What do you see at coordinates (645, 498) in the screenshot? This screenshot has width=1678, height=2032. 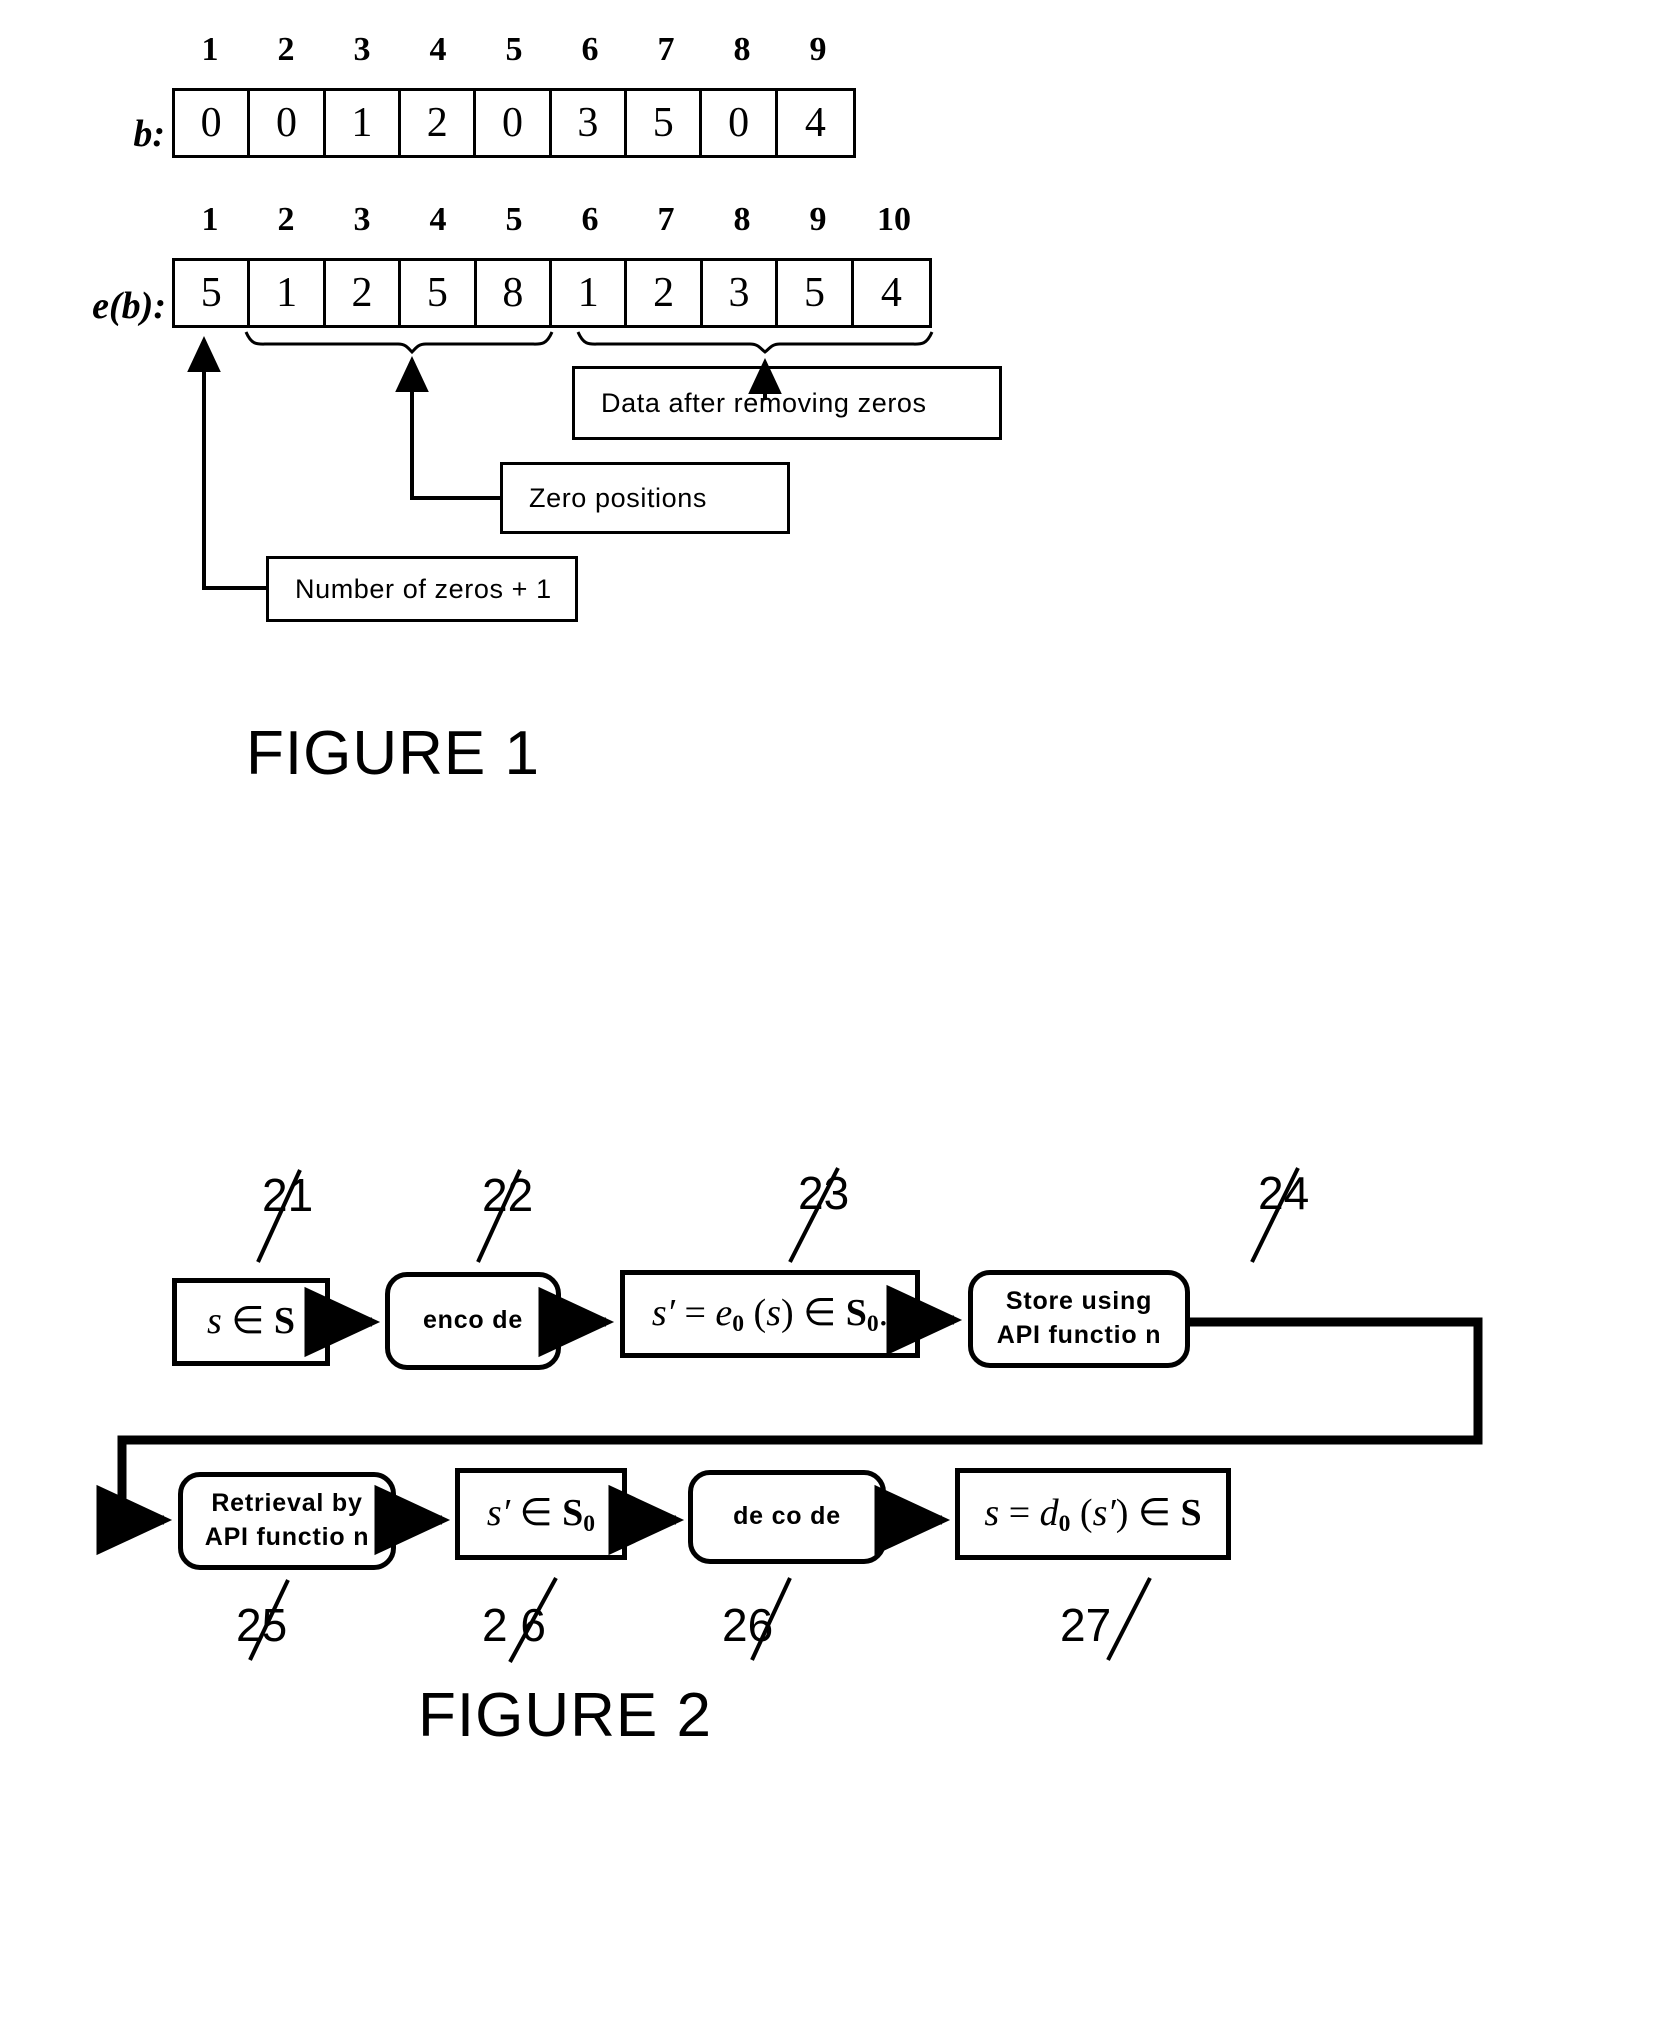 I see `callout-zero-positions: Zero positions` at bounding box center [645, 498].